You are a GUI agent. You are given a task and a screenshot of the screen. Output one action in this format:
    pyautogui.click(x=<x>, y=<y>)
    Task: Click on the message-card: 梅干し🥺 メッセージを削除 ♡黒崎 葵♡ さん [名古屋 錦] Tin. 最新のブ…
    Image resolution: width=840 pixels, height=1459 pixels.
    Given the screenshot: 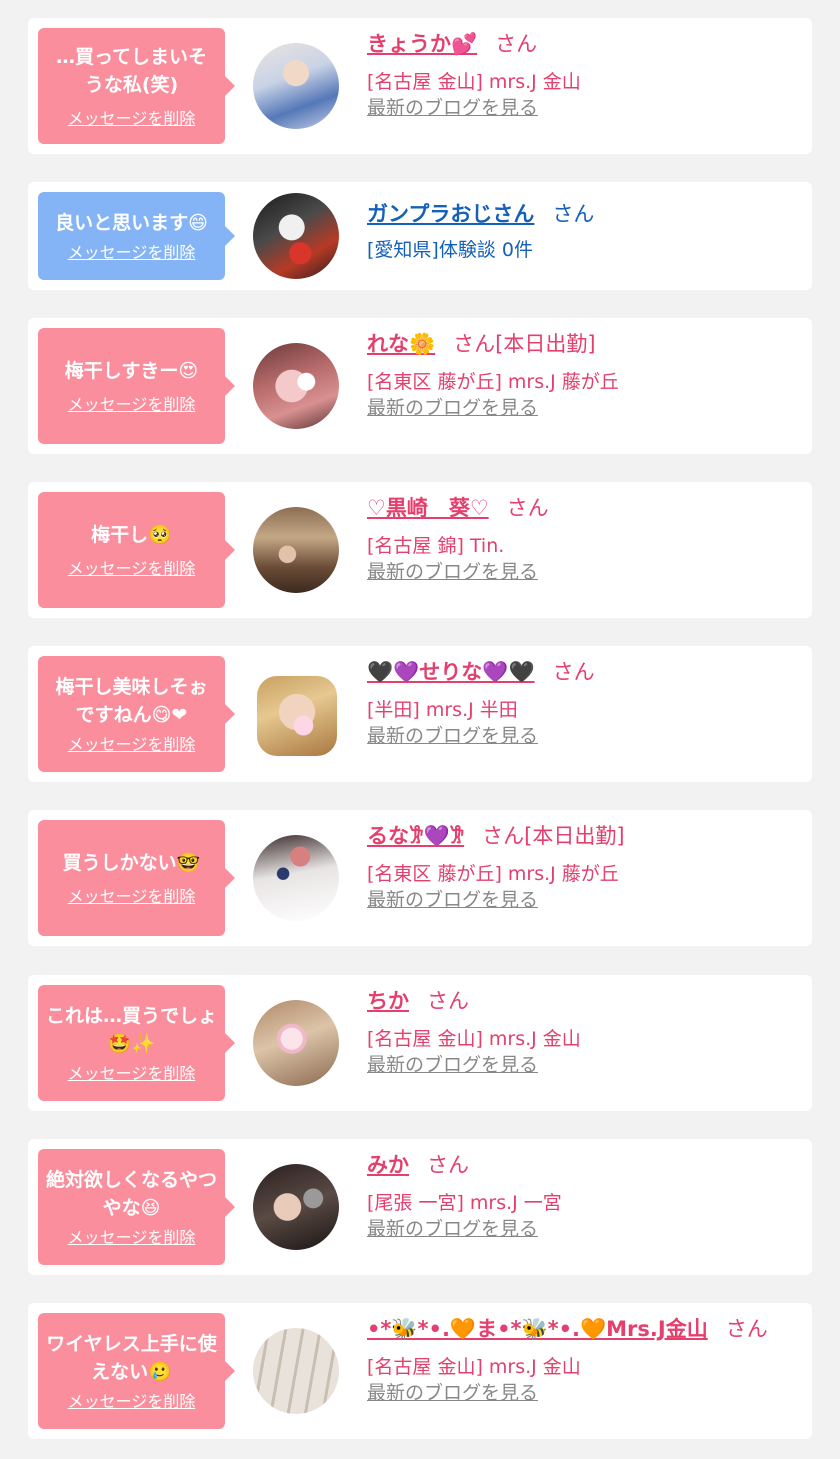 What is the action you would take?
    pyautogui.click(x=420, y=550)
    